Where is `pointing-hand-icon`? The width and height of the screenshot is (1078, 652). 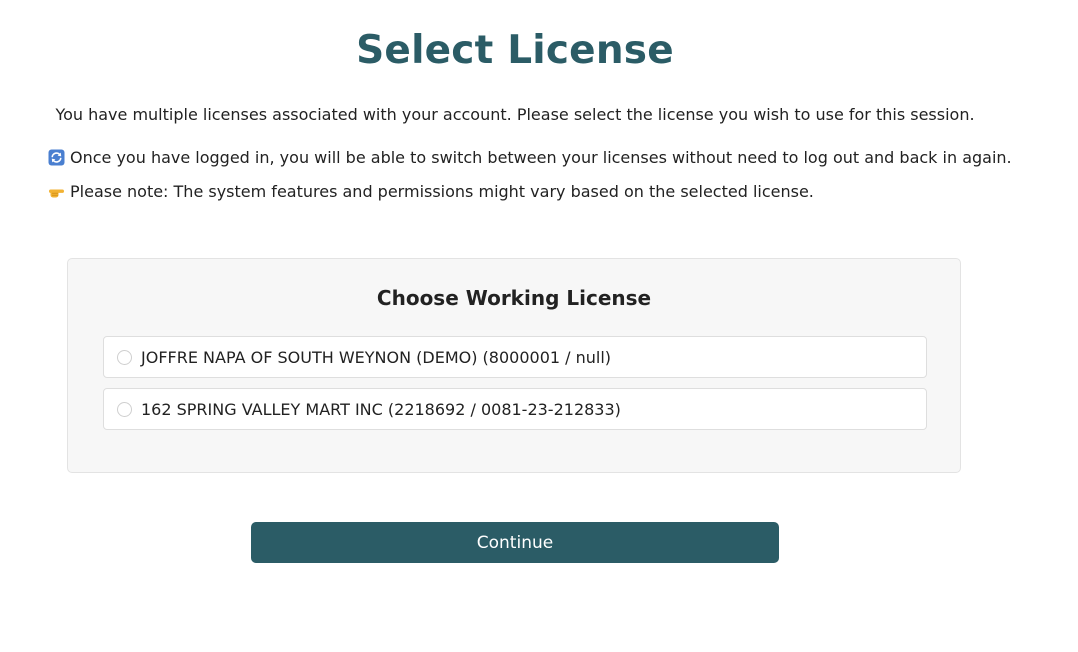 pointing-hand-icon is located at coordinates (56, 191).